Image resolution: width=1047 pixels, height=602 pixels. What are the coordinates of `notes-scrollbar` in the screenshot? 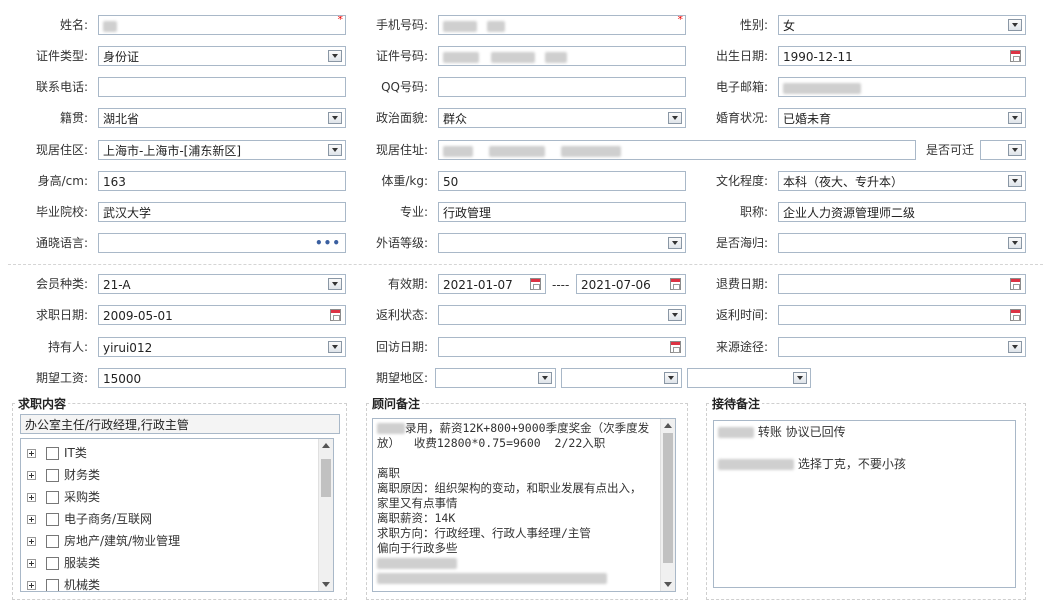 It's located at (667, 505).